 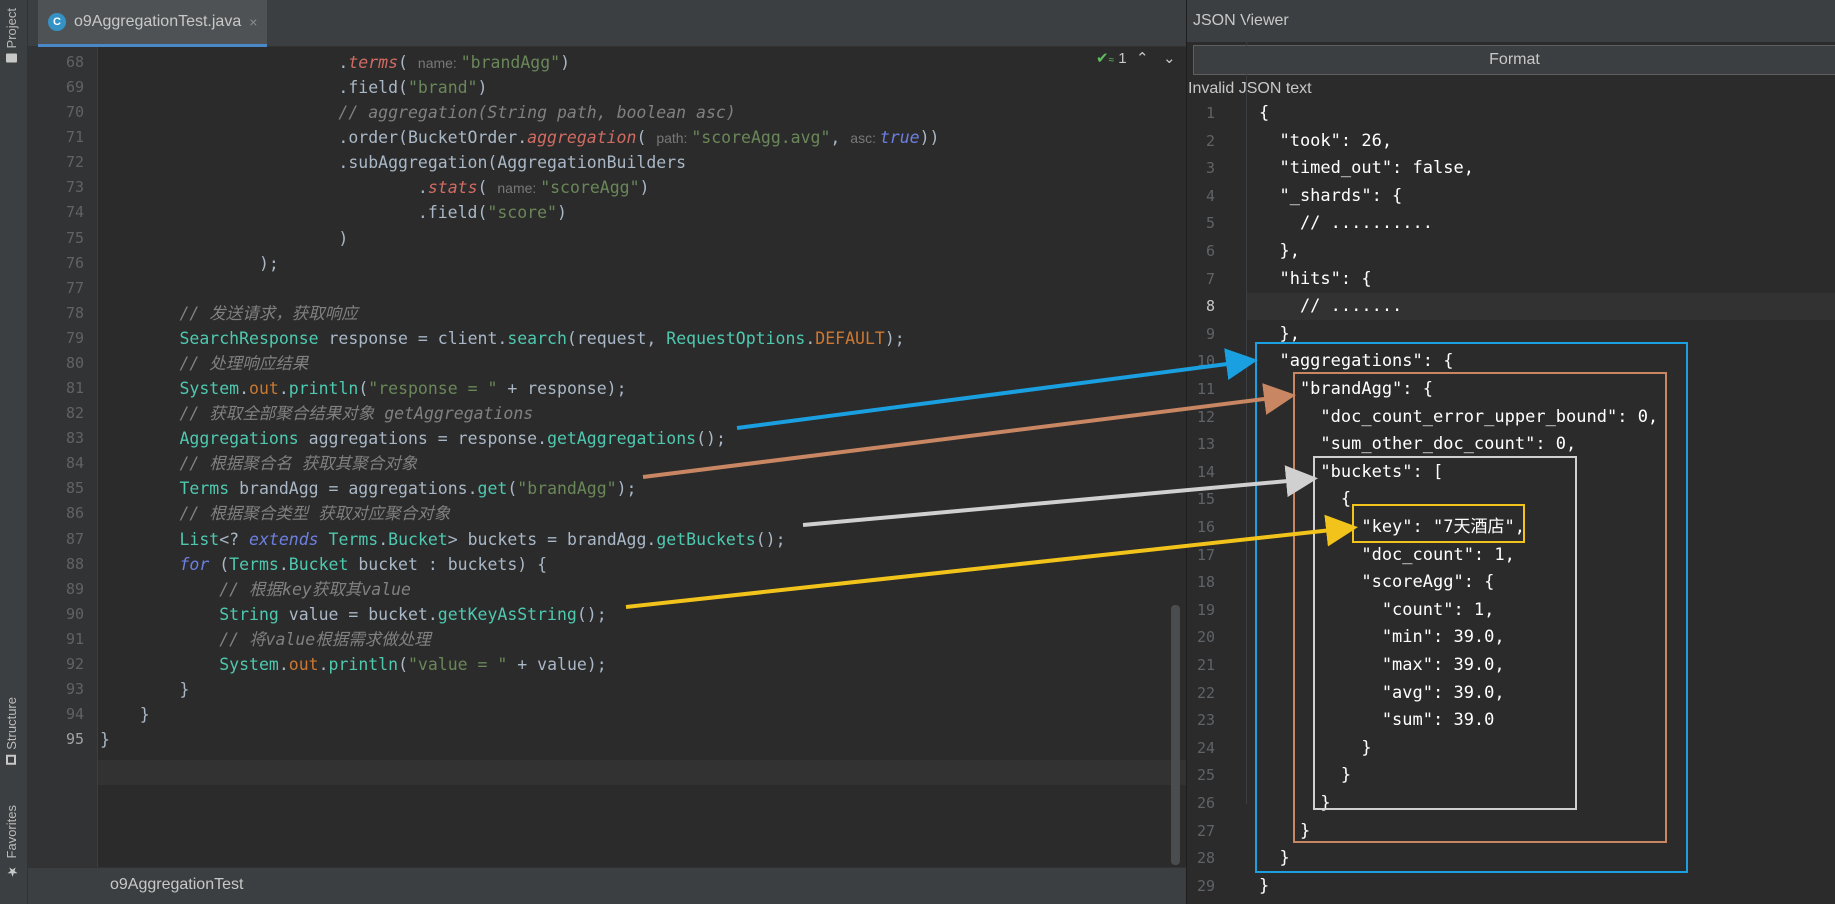 What do you see at coordinates (363, 564) in the screenshot?
I see `code-line: for (Terms.Bucket bucket : buckets) {` at bounding box center [363, 564].